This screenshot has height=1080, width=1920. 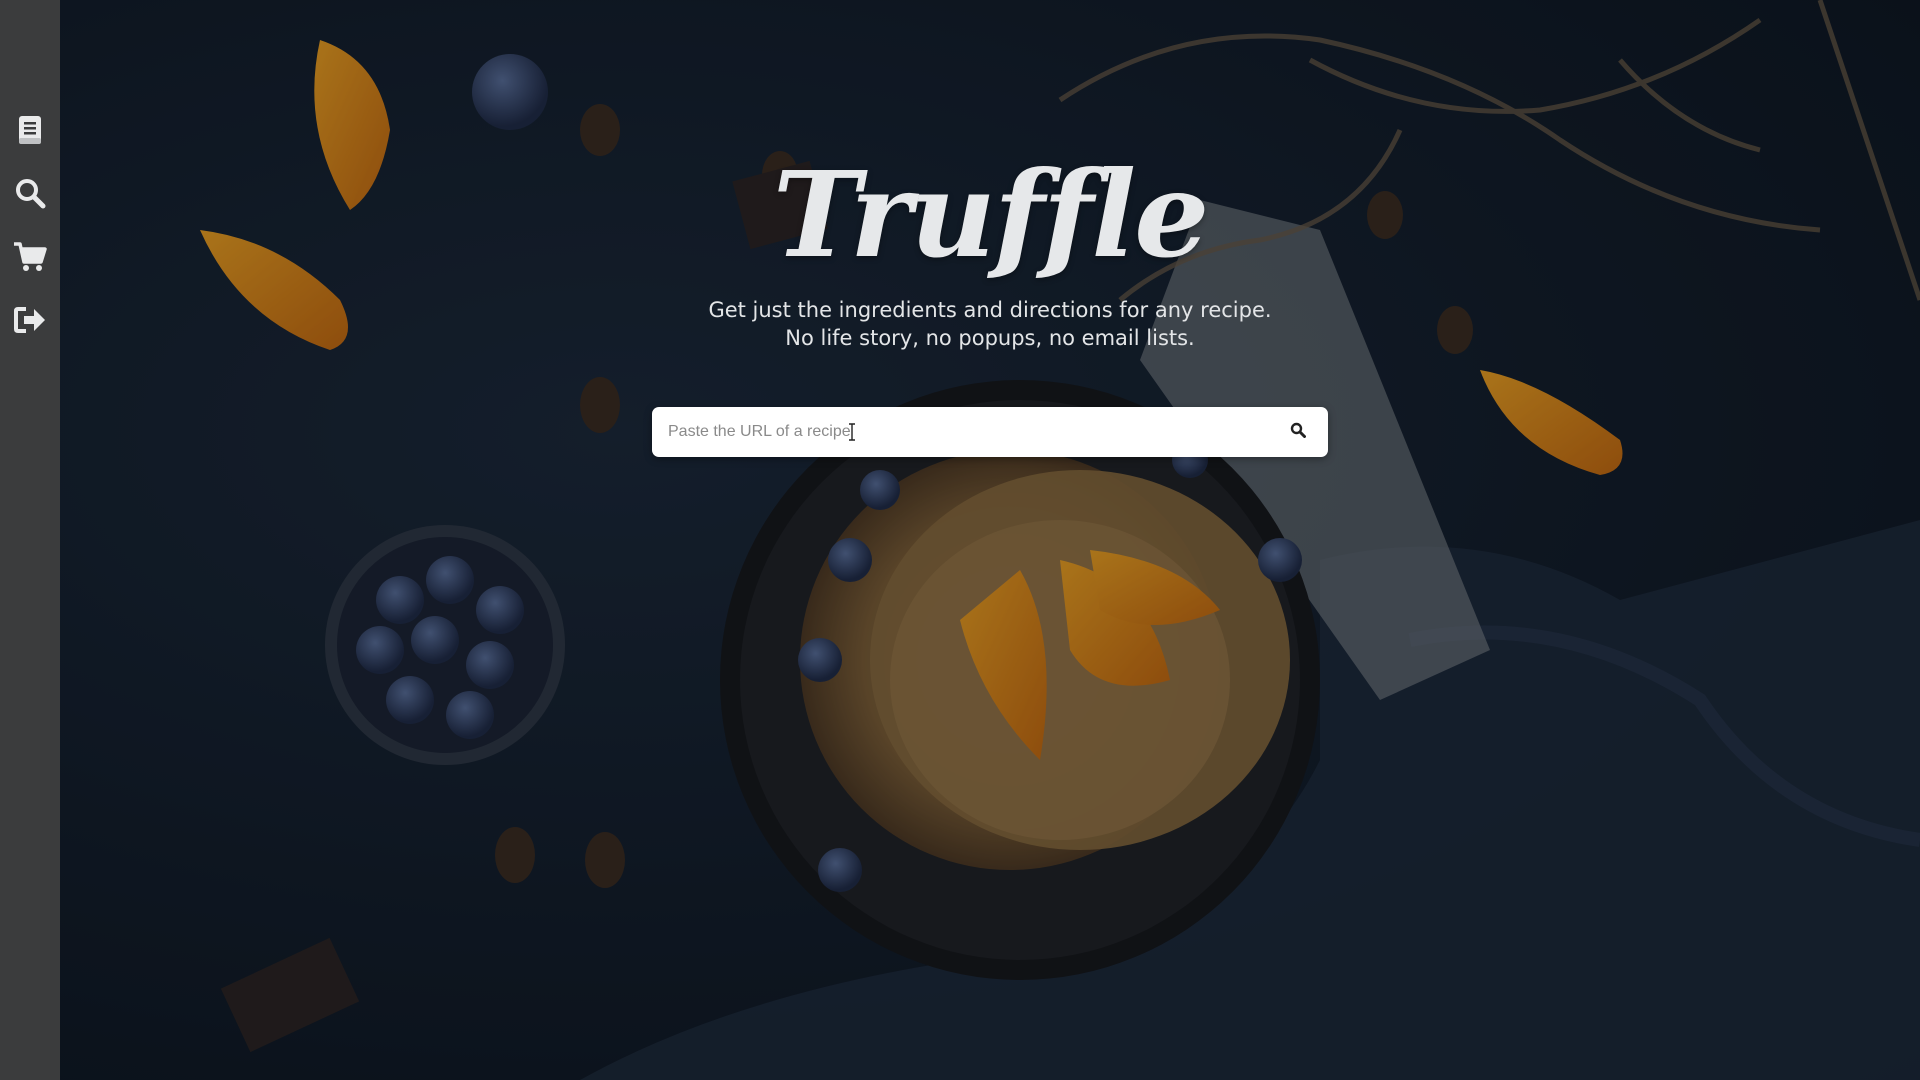 I want to click on recipe-url-search-bar, so click(x=990, y=432).